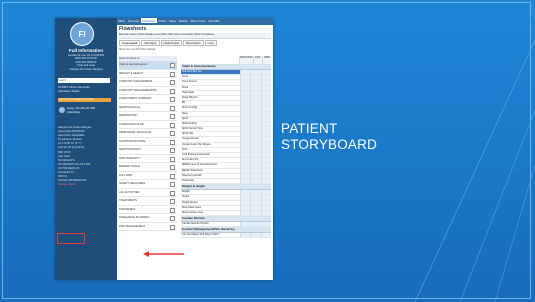 The width and height of the screenshot is (535, 302). Describe the element at coordinates (148, 108) in the screenshot. I see `nav-item: NEUROLOGICAL` at that location.